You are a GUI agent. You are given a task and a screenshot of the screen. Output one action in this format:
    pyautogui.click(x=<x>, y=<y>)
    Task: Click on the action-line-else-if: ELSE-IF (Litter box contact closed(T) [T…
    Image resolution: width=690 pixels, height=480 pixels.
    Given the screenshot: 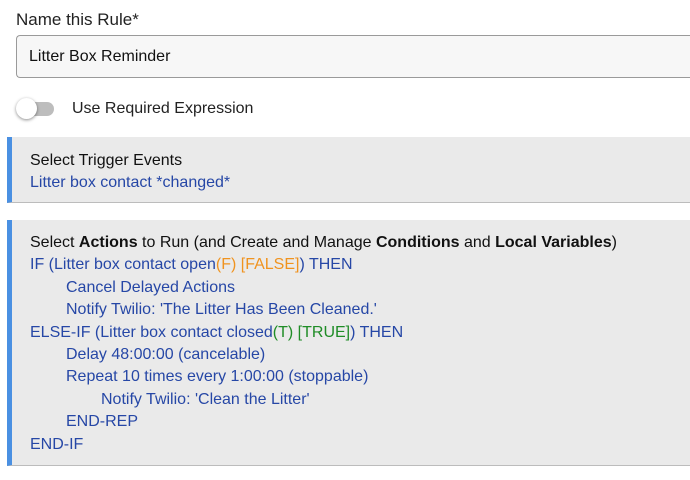 What is the action you would take?
    pyautogui.click(x=360, y=333)
    